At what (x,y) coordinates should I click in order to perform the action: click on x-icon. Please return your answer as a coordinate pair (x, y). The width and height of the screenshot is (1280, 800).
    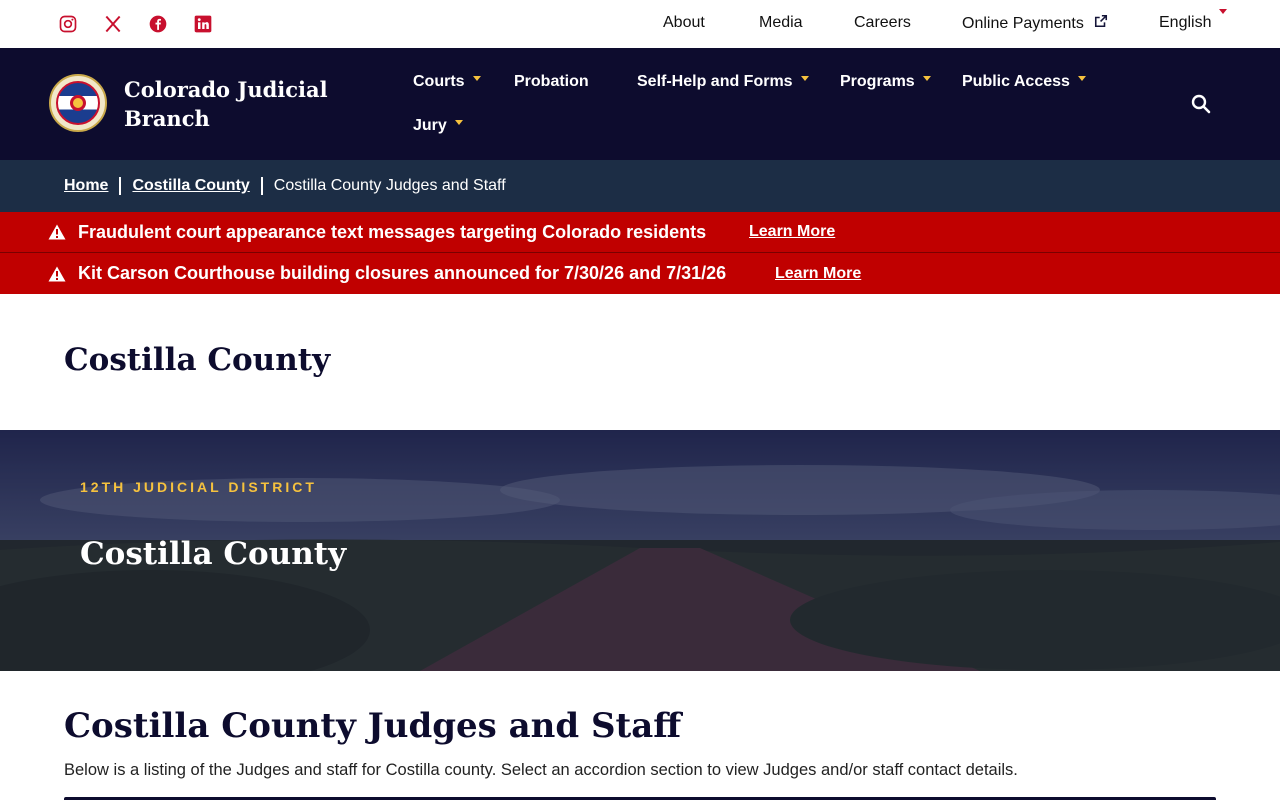
    Looking at the image, I should click on (113, 24).